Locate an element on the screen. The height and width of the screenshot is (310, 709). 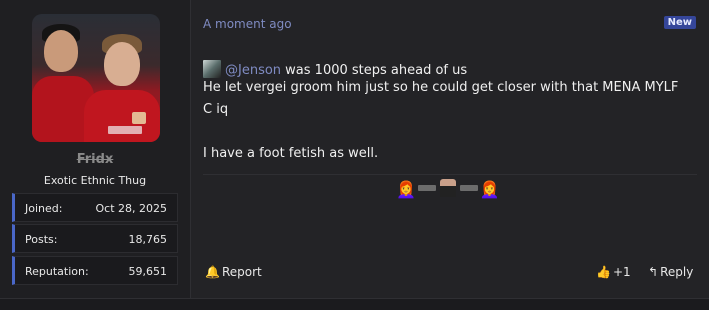
quote-line: @Jenson was 1000 steps ahead of us is located at coordinates (335, 69).